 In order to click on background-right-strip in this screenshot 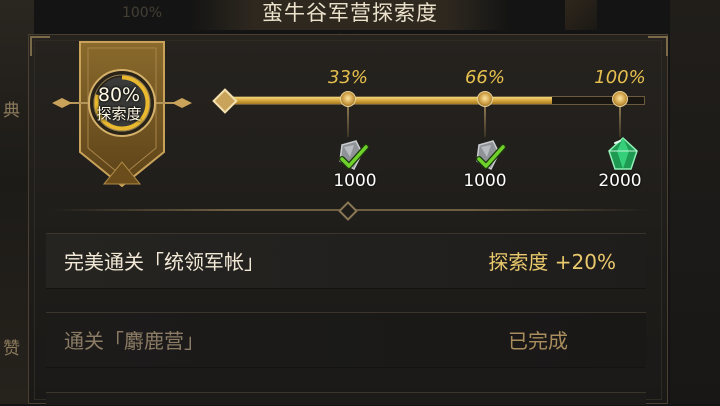, I will do `click(695, 202)`.